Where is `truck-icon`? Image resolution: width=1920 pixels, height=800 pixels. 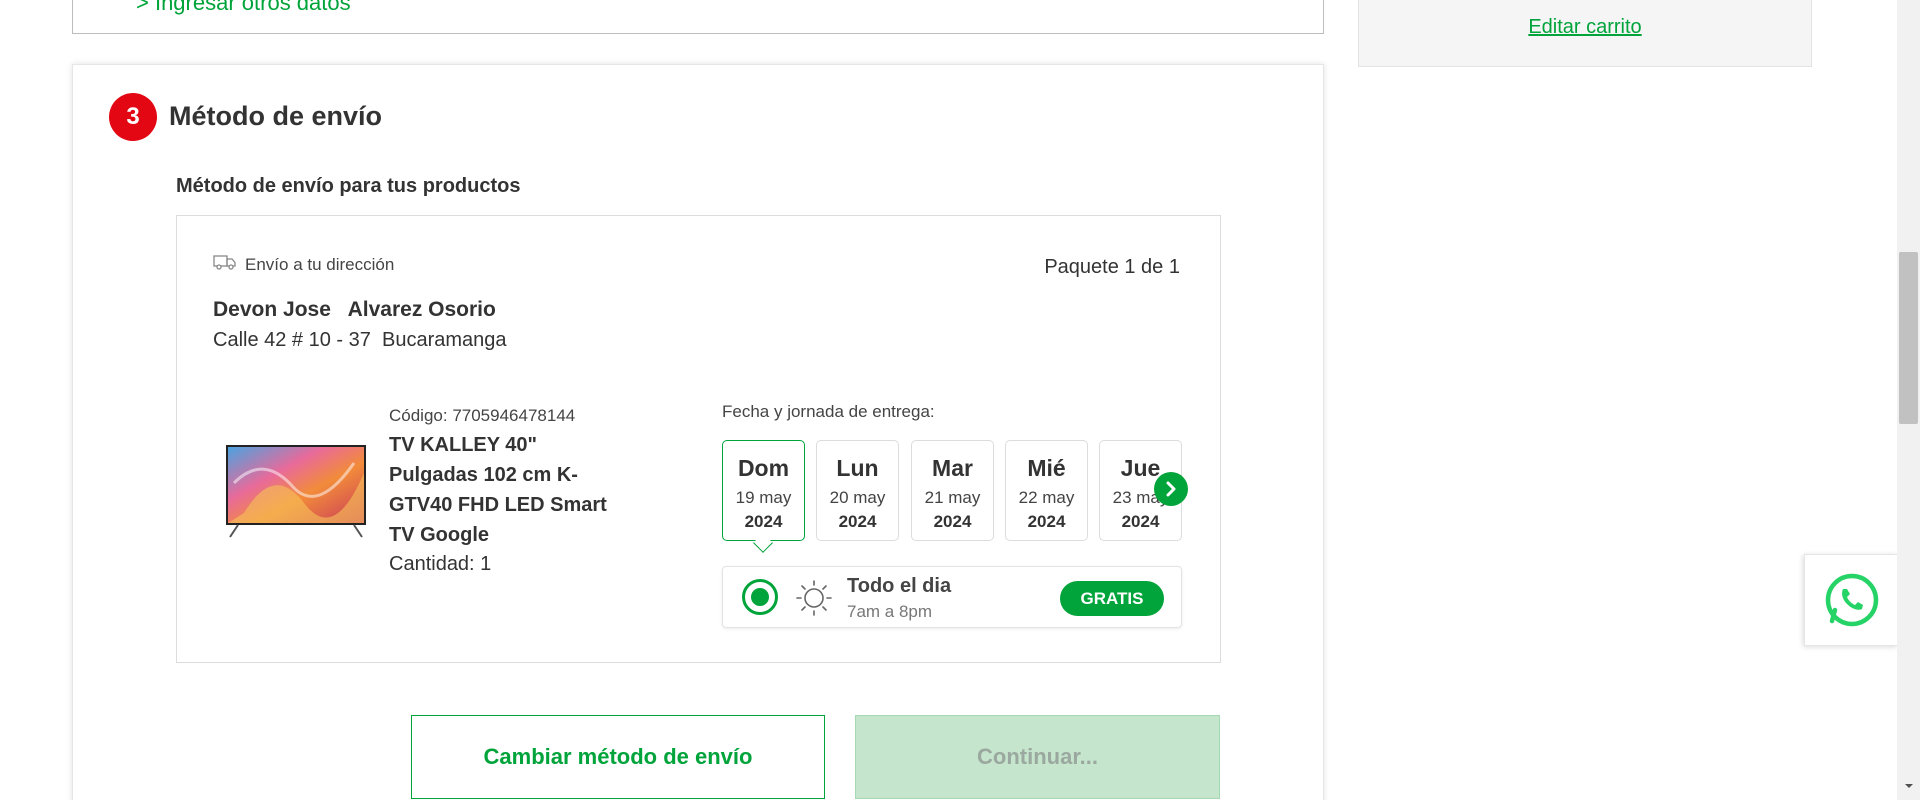
truck-icon is located at coordinates (225, 264).